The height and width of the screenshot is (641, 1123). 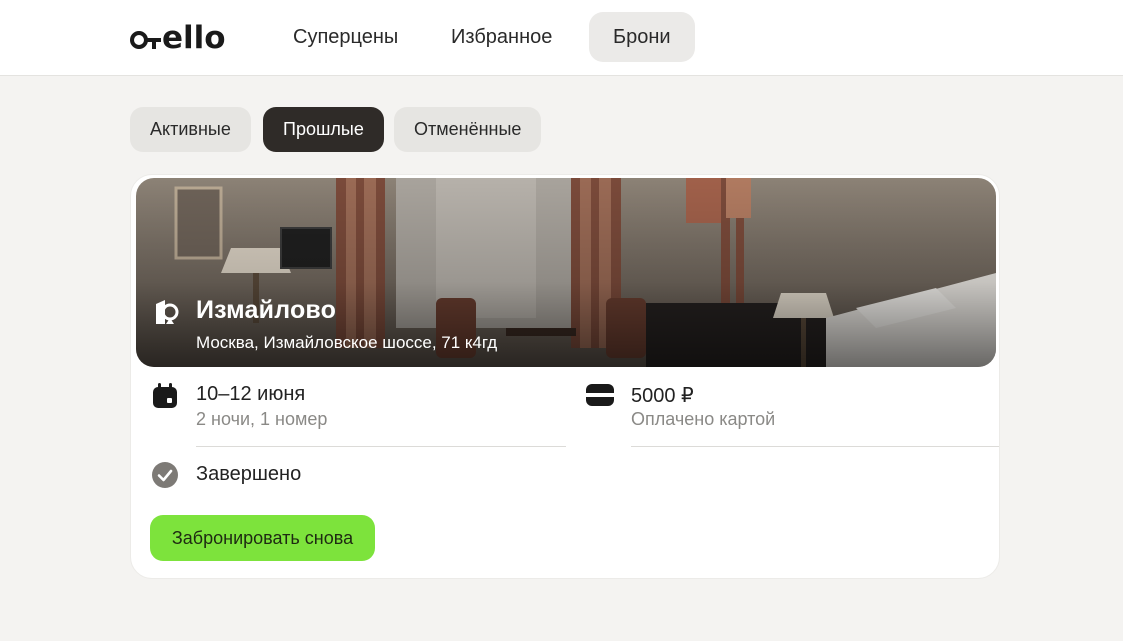 I want to click on svg-text: ello, so click(x=194, y=36).